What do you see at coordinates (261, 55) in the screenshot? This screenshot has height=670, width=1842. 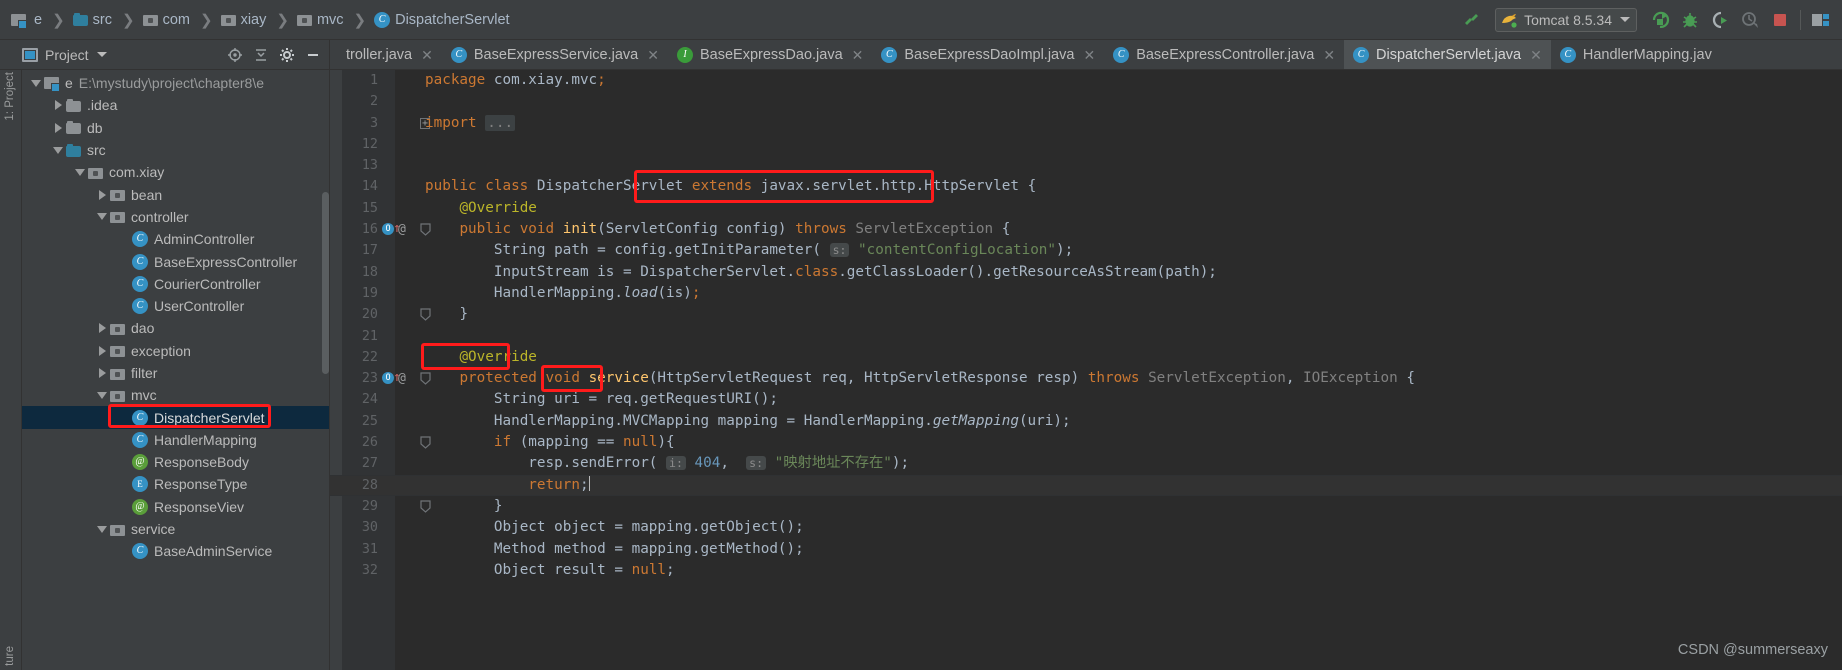 I see `collapse-all-icon` at bounding box center [261, 55].